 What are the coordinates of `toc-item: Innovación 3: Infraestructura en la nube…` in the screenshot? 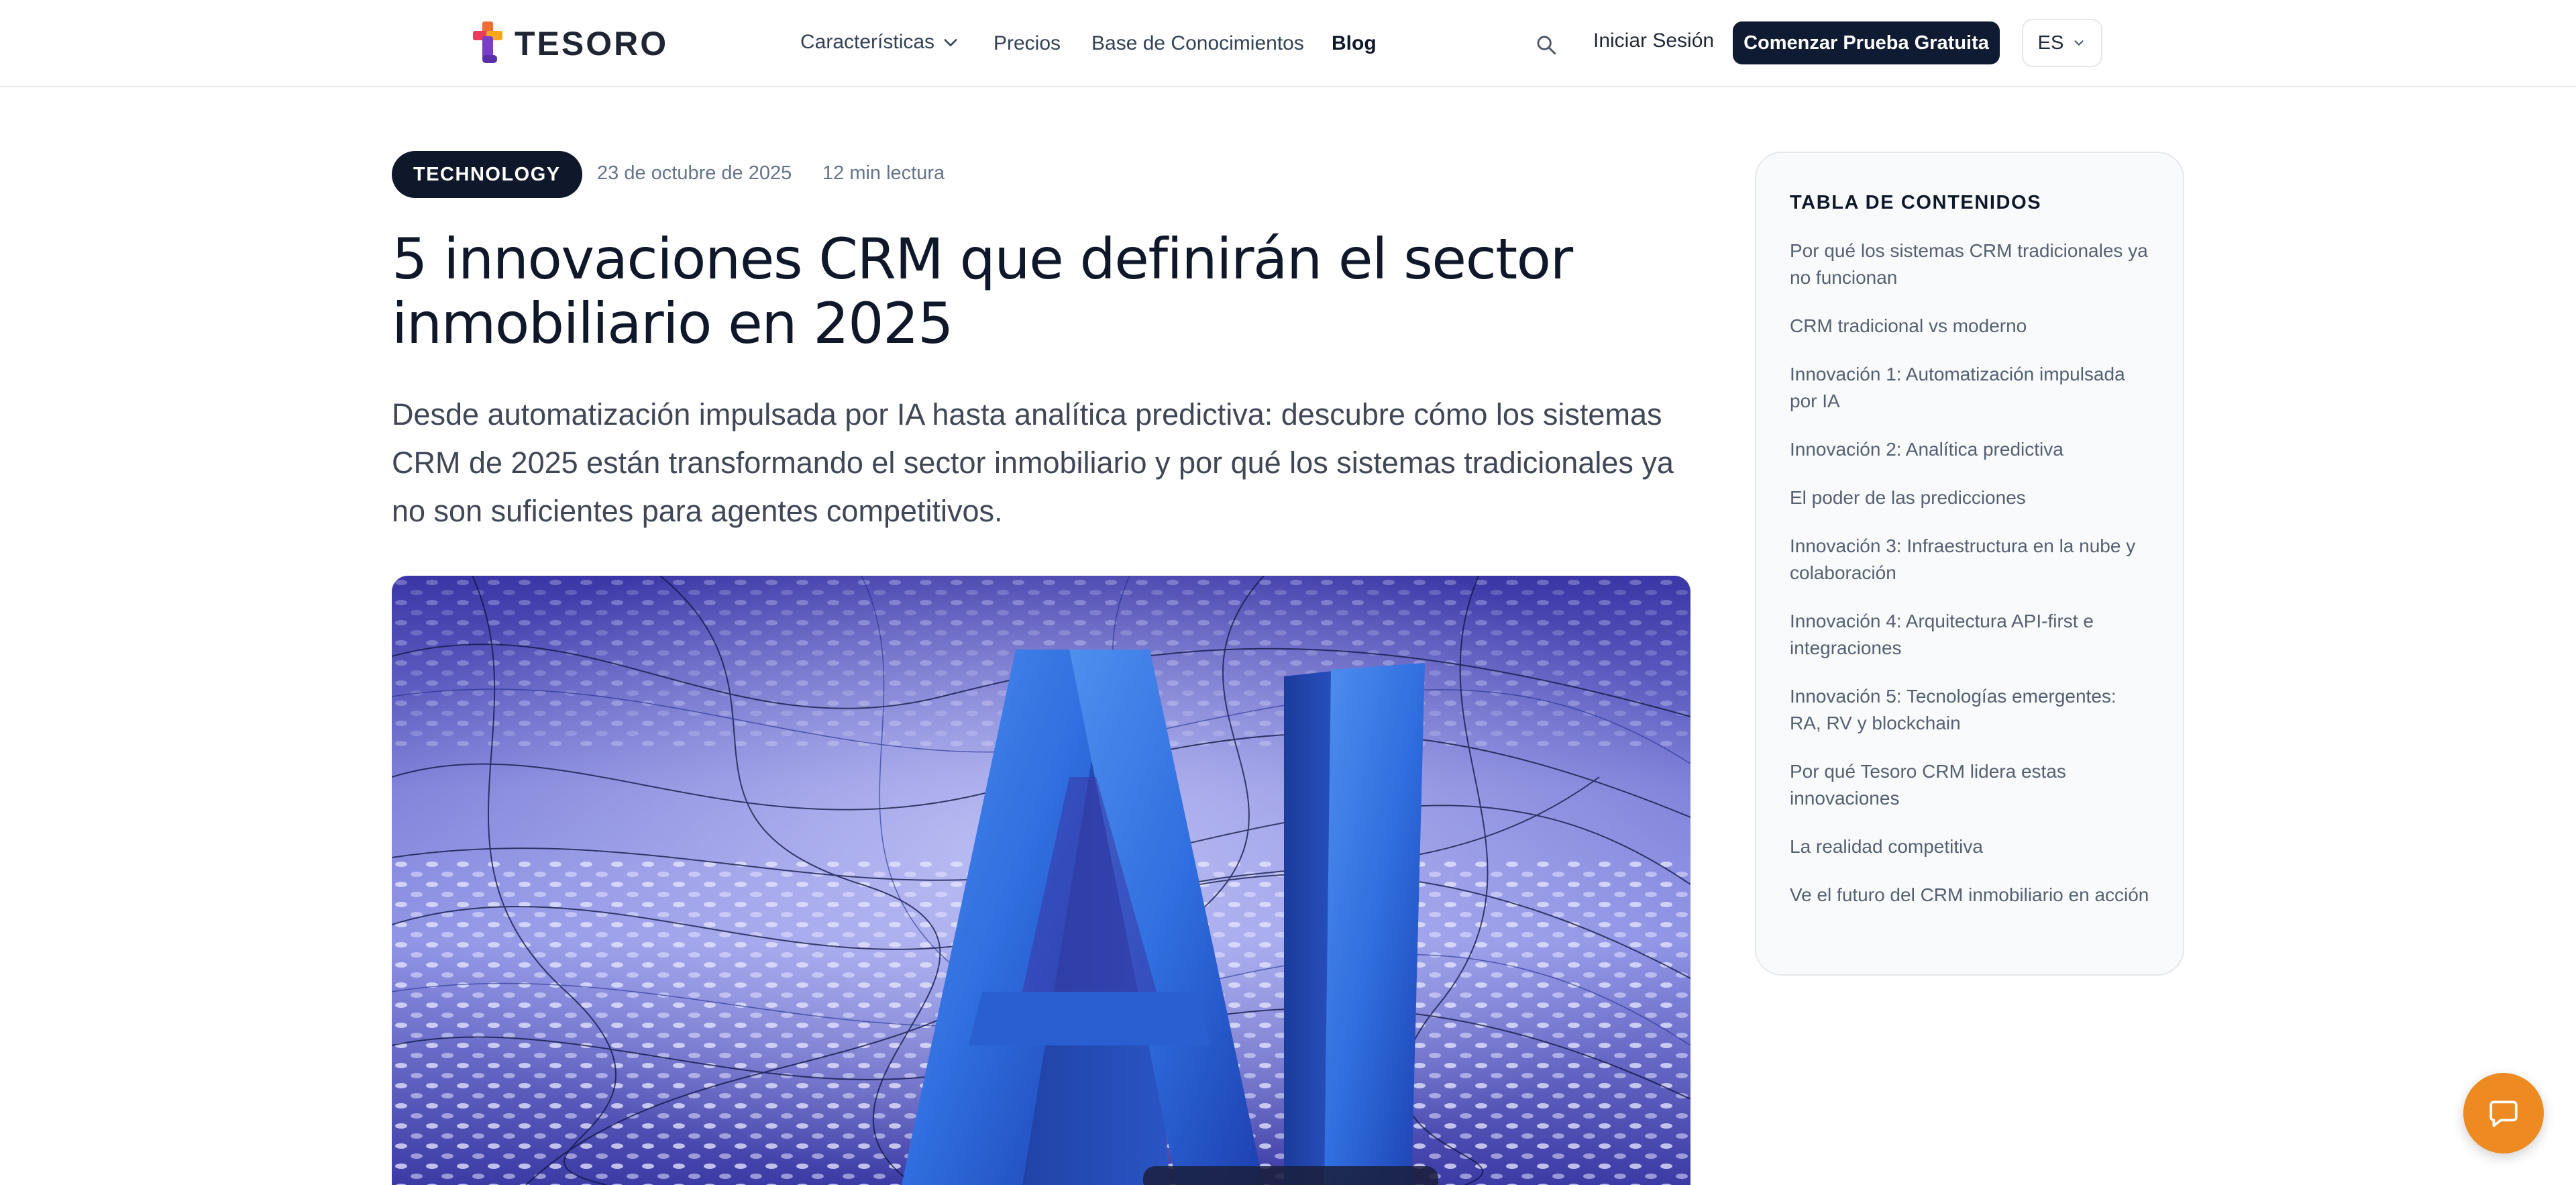 It's located at (1970, 559).